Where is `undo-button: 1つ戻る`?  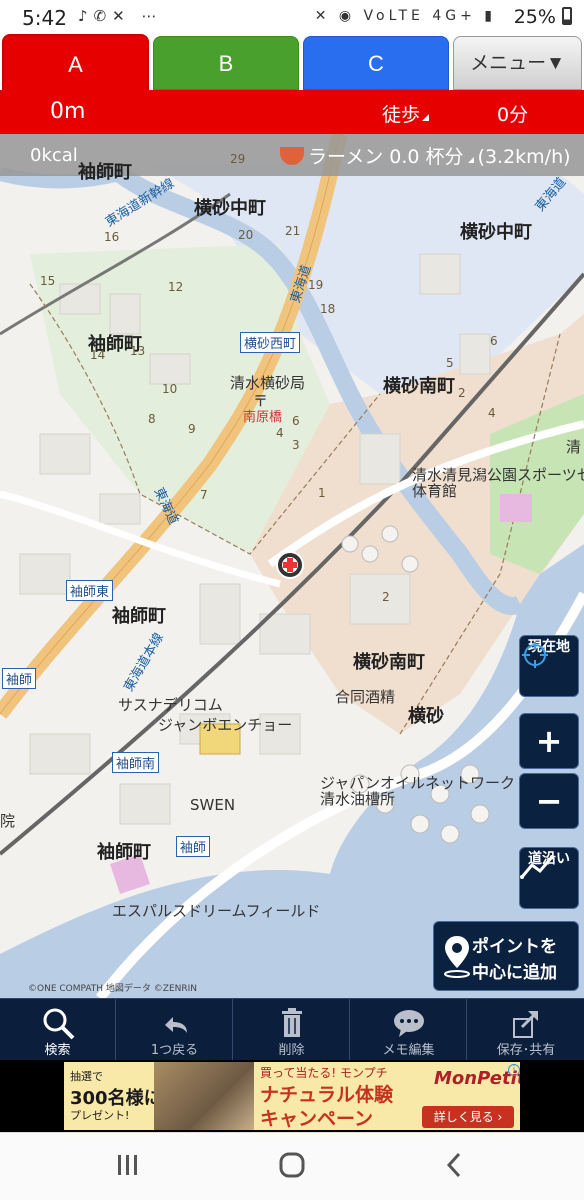
undo-button: 1つ戻る is located at coordinates (175, 1030).